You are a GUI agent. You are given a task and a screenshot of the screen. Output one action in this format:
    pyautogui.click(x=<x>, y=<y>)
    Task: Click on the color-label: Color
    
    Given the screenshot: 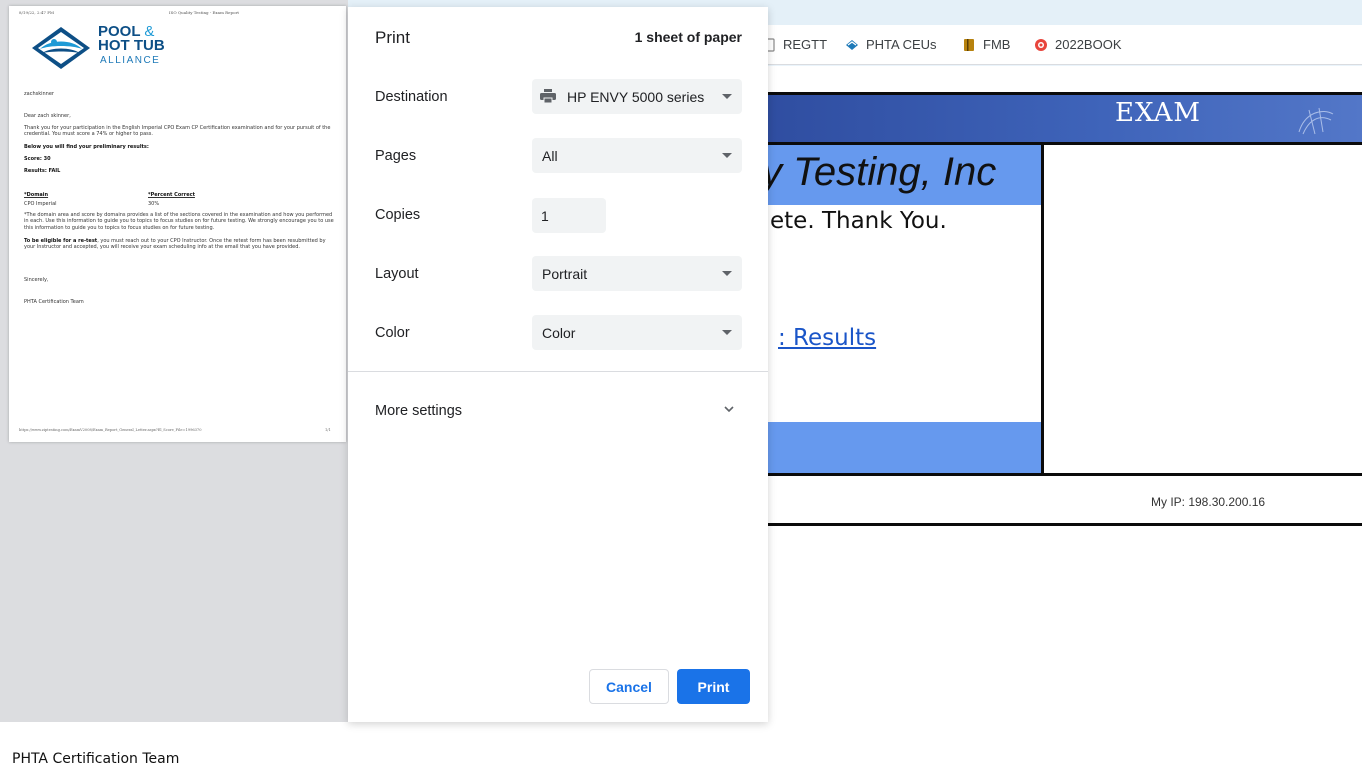 What is the action you would take?
    pyautogui.click(x=392, y=333)
    